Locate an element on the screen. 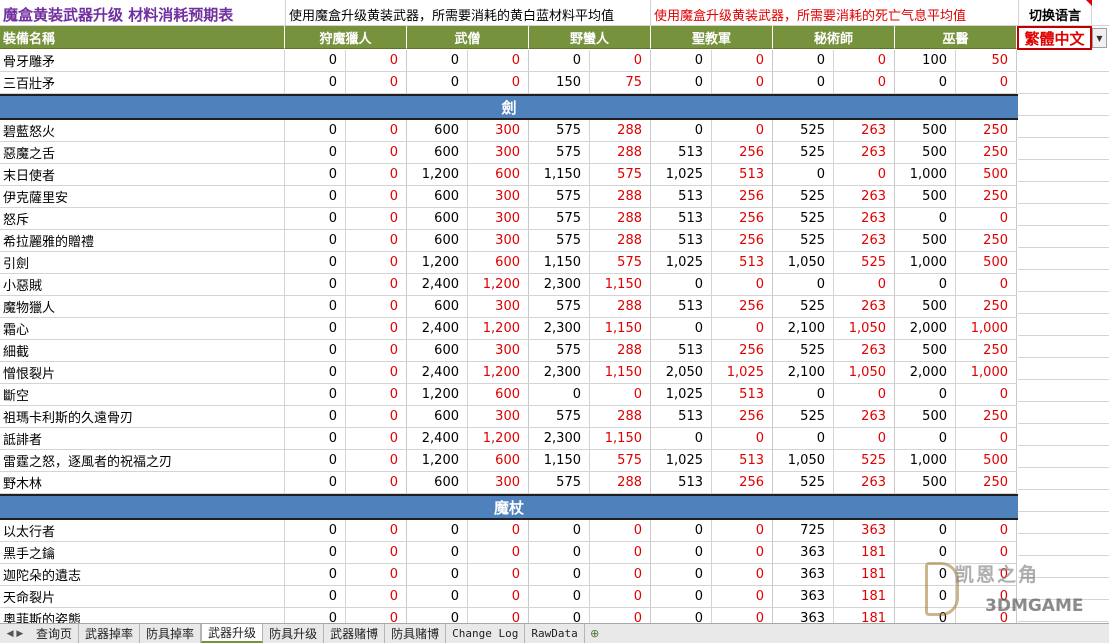  material-value-cell: 1,050 is located at coordinates (803, 461).